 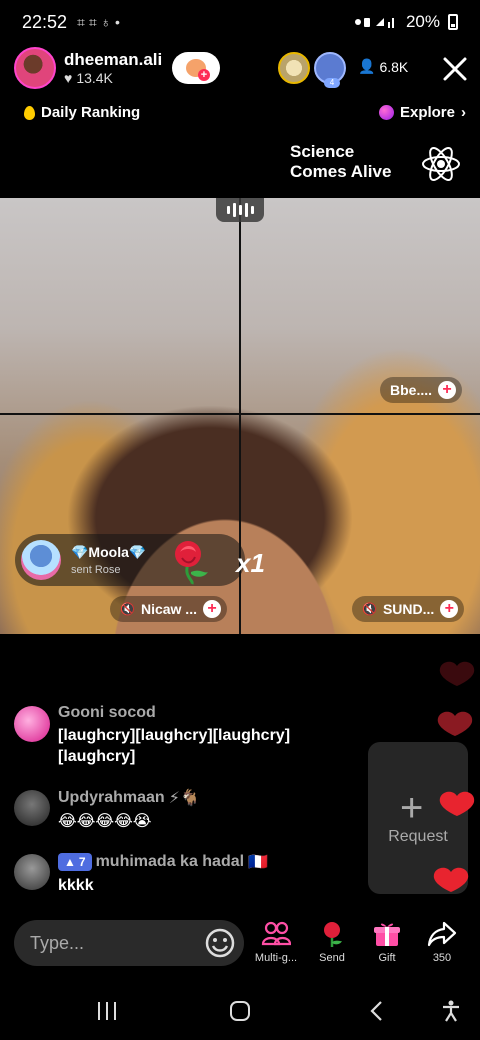 I want to click on host-likes-count: 13.4K, so click(x=94, y=78).